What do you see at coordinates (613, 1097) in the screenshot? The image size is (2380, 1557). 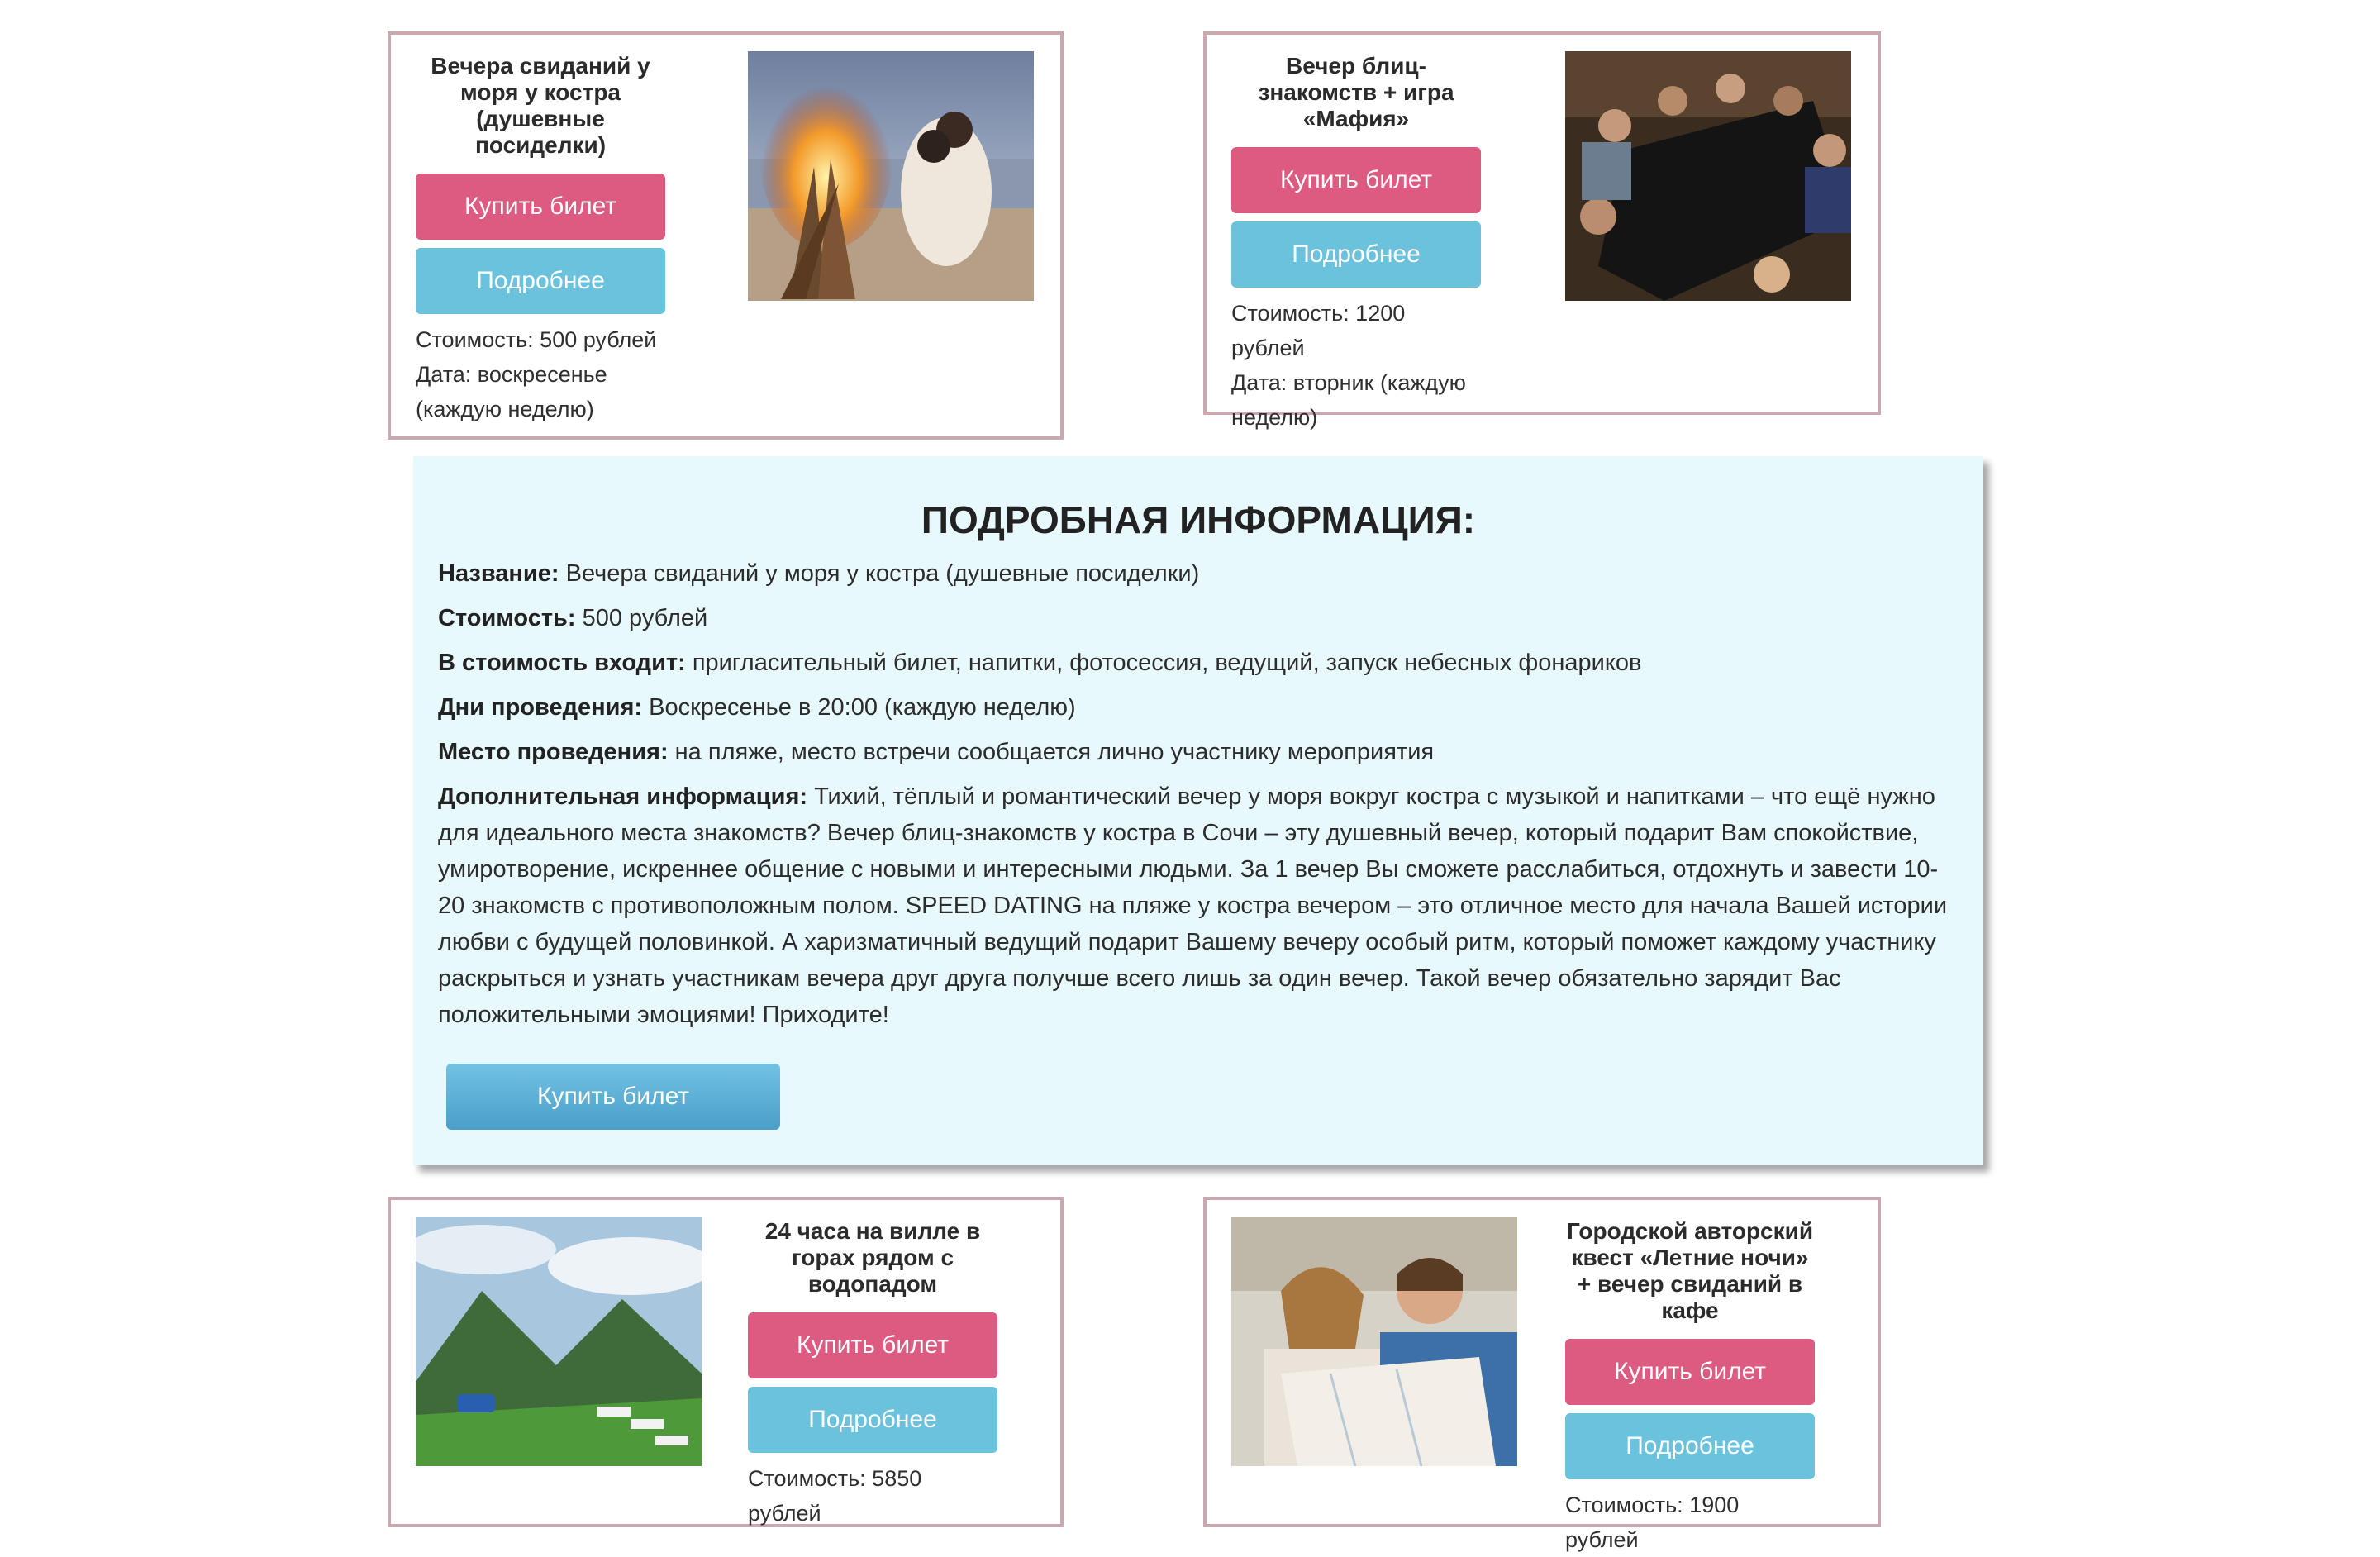 I see `details-buy-ticket-button: Купить билет` at bounding box center [613, 1097].